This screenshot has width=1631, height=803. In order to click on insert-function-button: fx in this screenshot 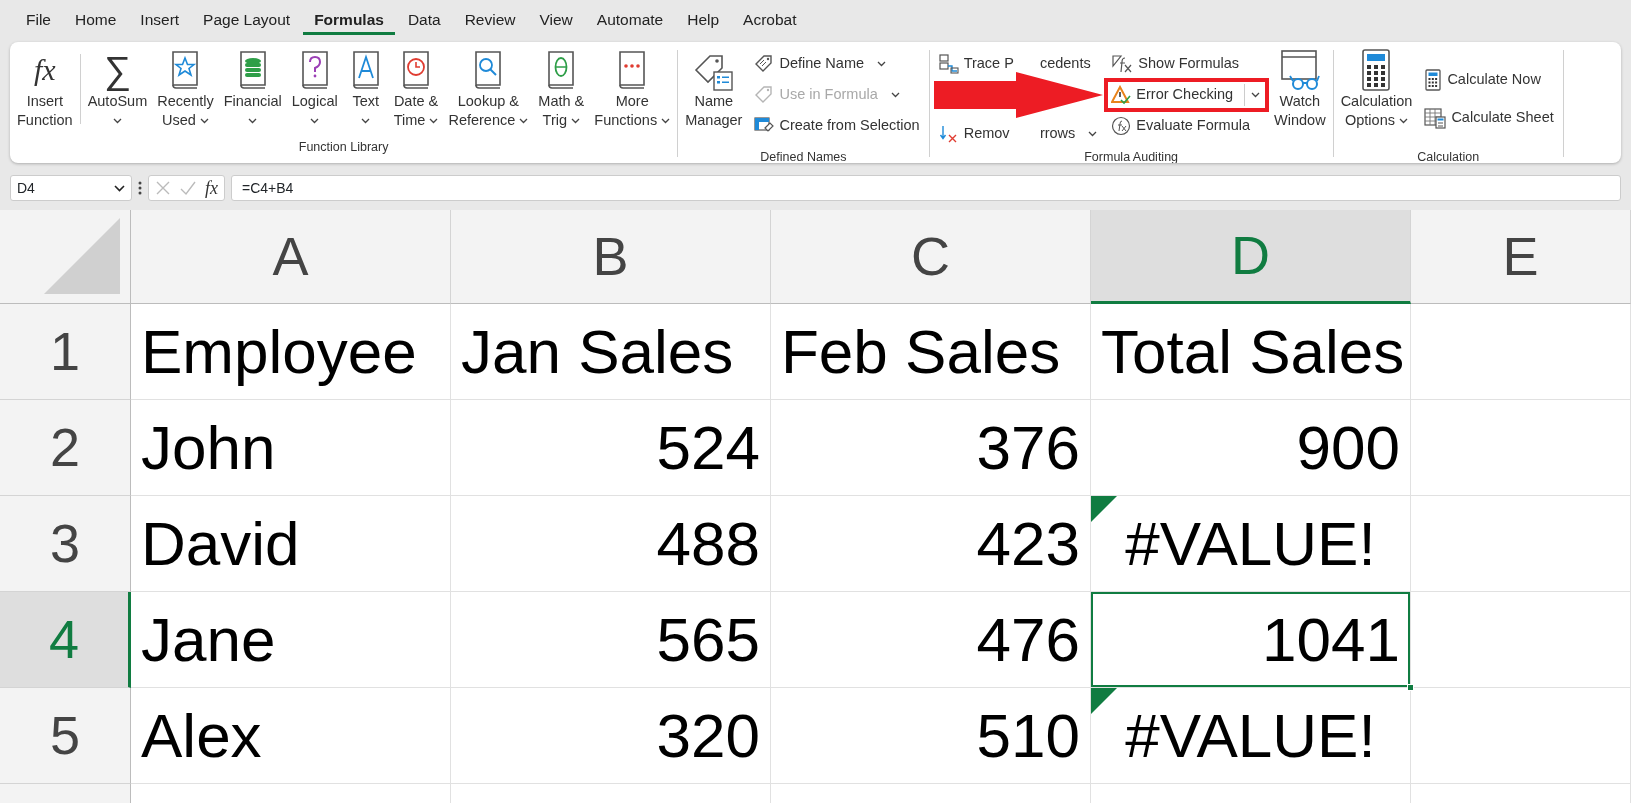, I will do `click(211, 188)`.